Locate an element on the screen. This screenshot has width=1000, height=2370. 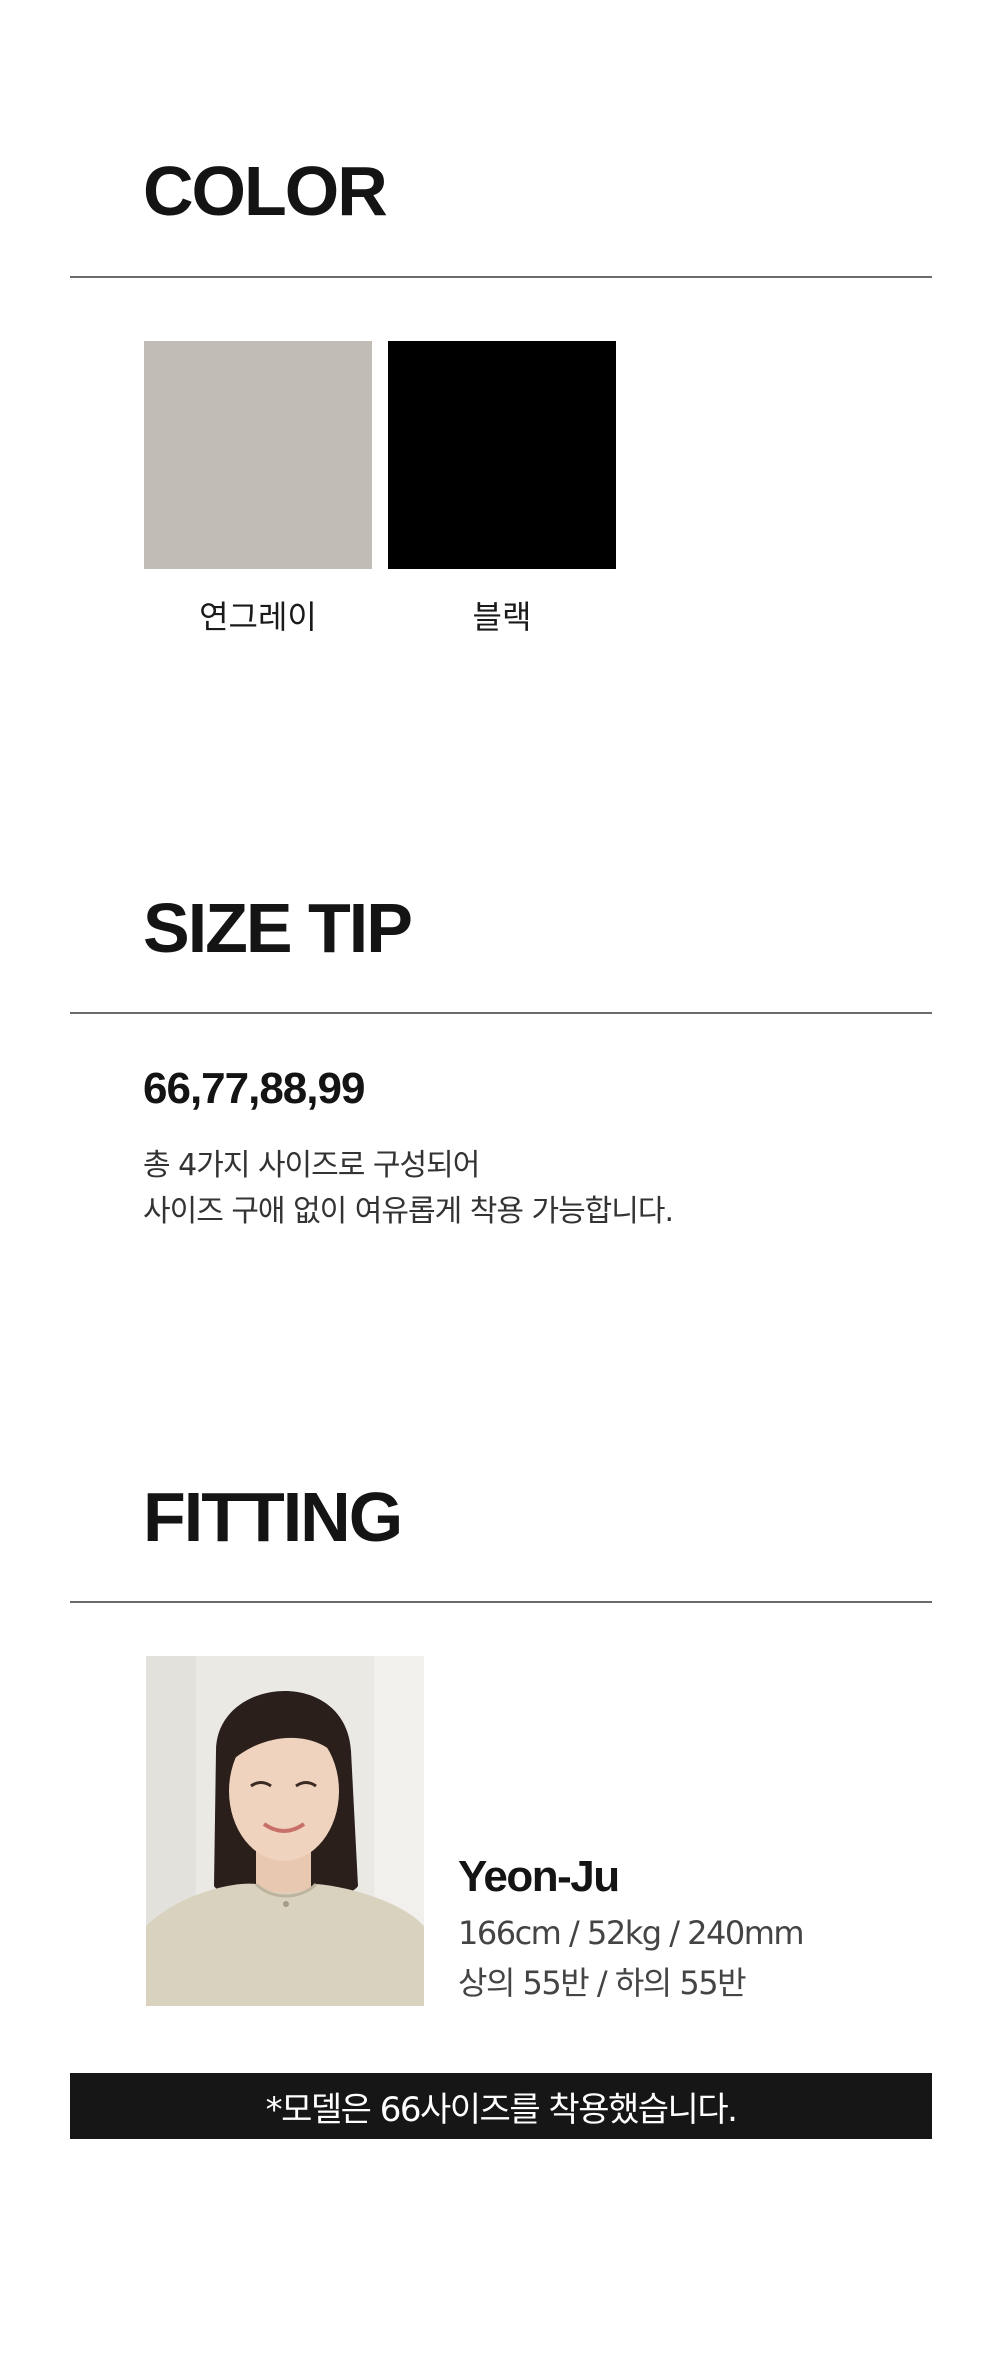
swatch-light-gray is located at coordinates (258, 455).